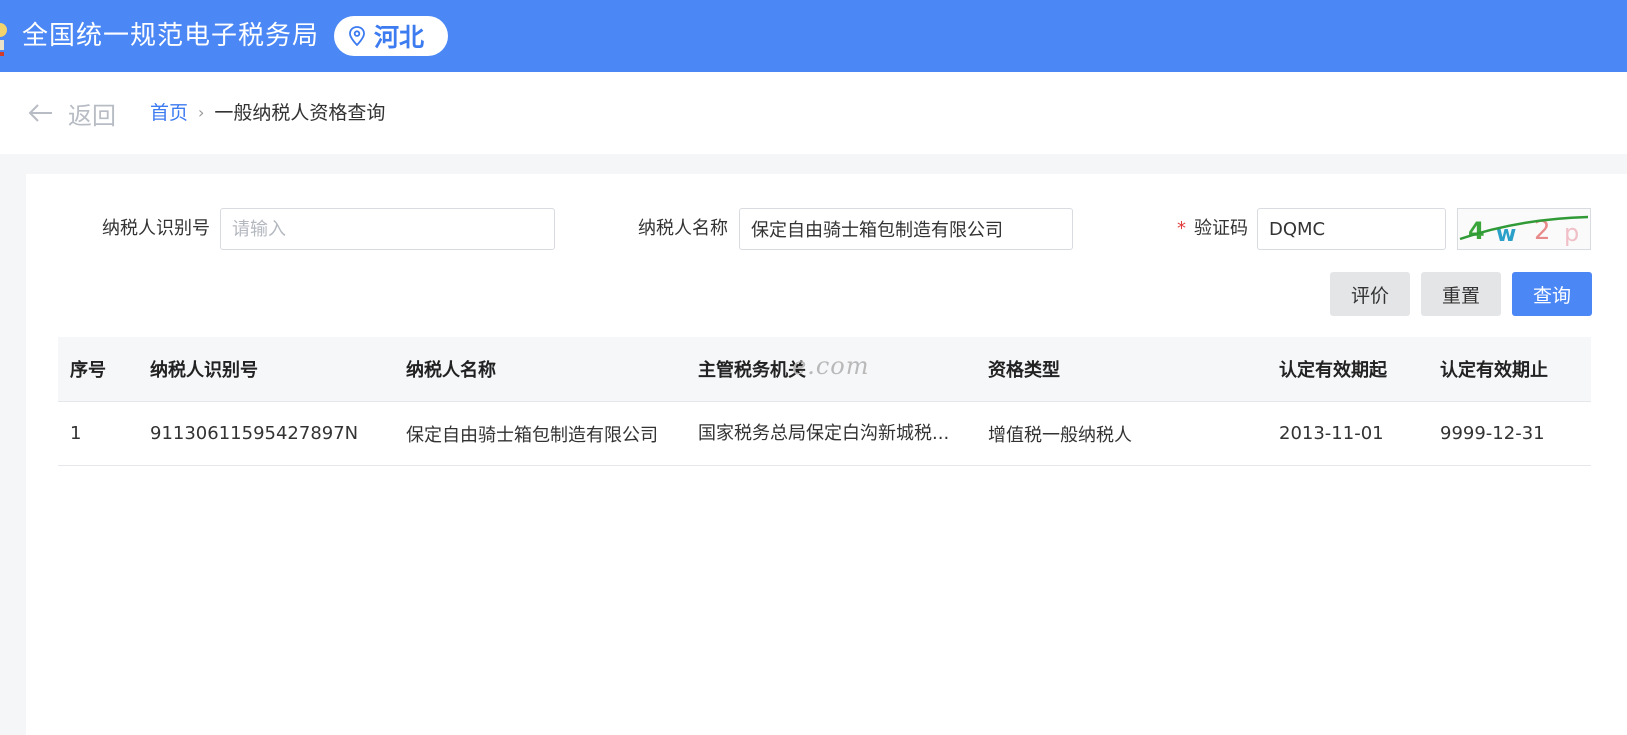 This screenshot has height=735, width=1627. What do you see at coordinates (813, 113) in the screenshot?
I see `breadcrumb-bar: 返回 首页 › 一般纳税人资格查询` at bounding box center [813, 113].